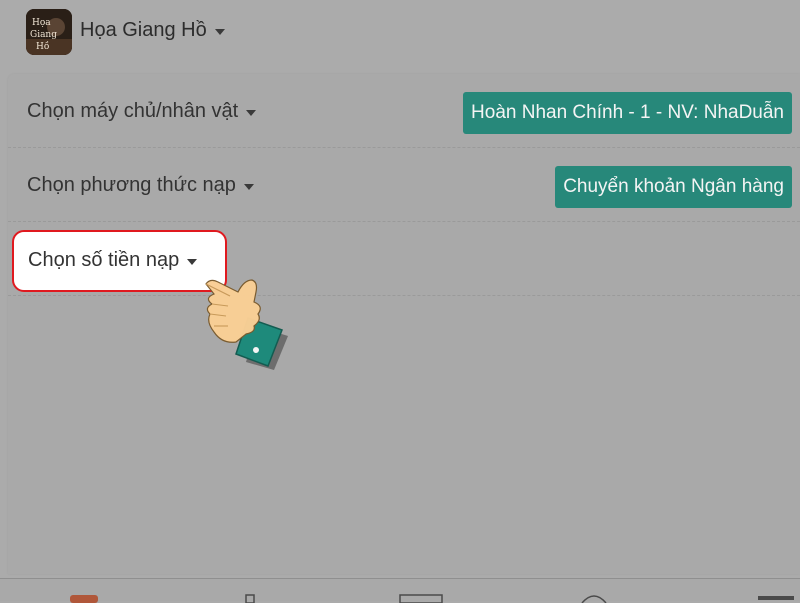 The image size is (800, 603). Describe the element at coordinates (43, 35) in the screenshot. I see `svg-text: Giang` at that location.